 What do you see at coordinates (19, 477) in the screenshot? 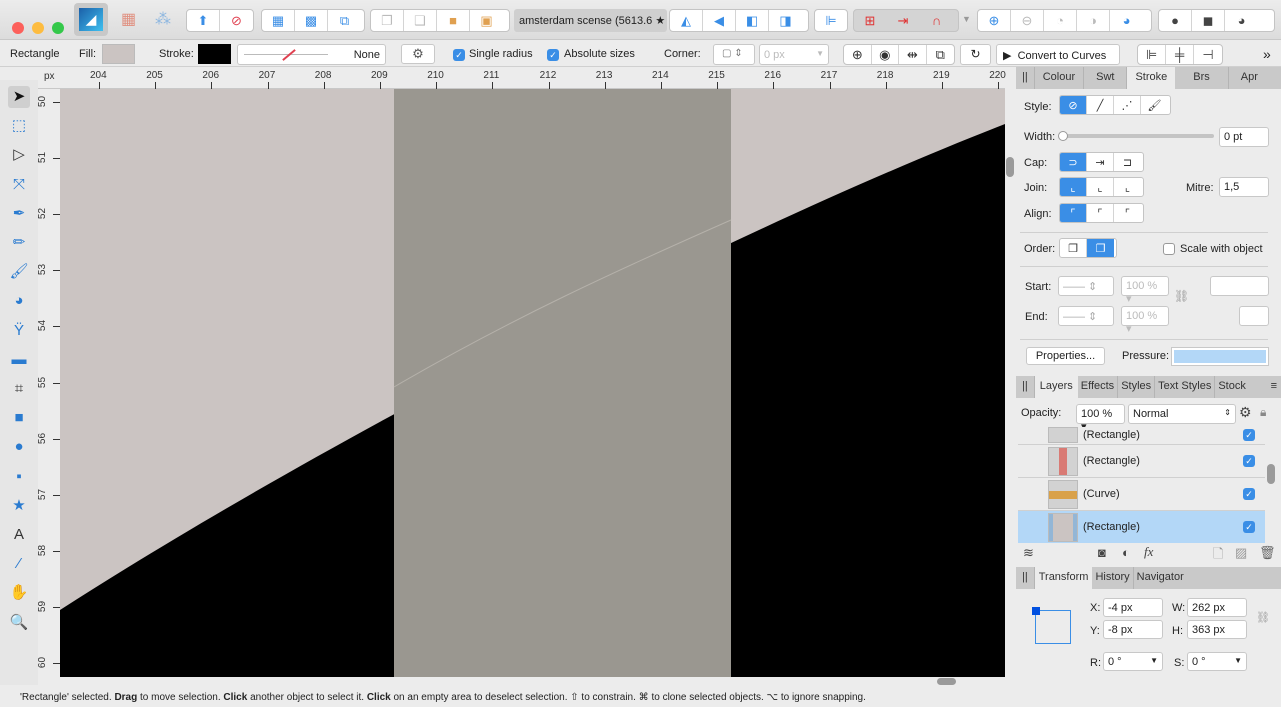
I see `rounded-rectangle-tool-icon: ▪` at bounding box center [19, 477].